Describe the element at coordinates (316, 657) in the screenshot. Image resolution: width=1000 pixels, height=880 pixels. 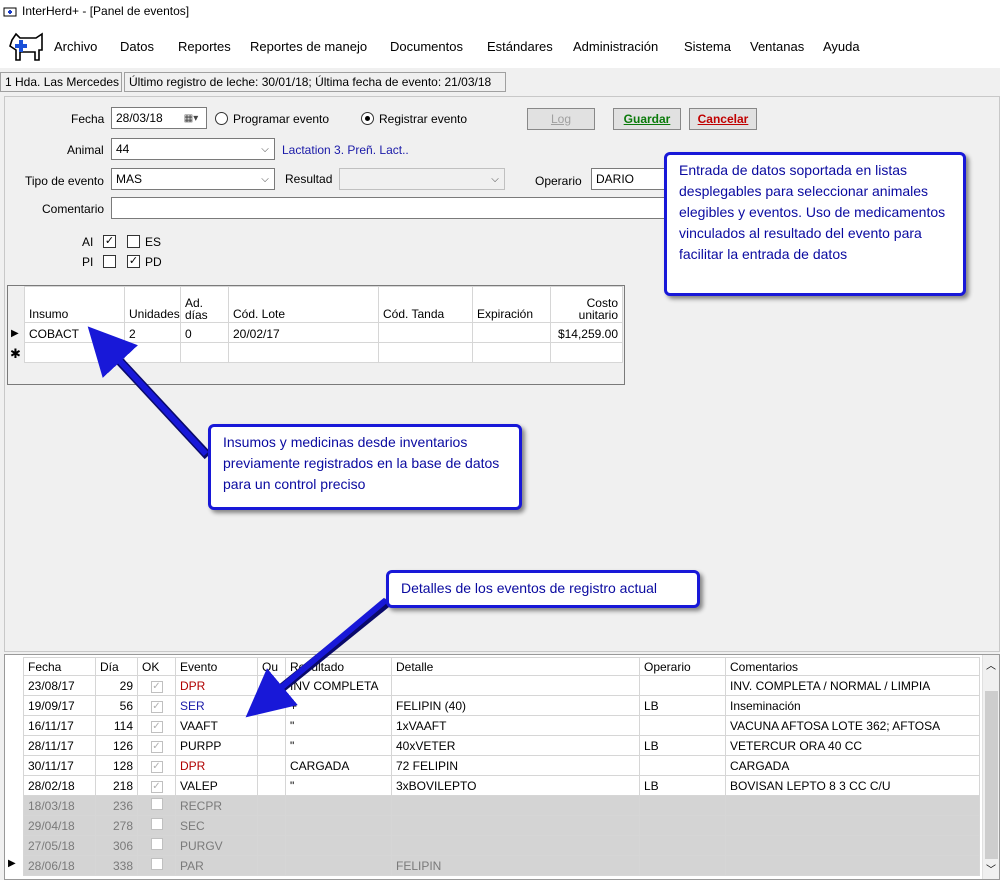
I see `arrow-events` at that location.